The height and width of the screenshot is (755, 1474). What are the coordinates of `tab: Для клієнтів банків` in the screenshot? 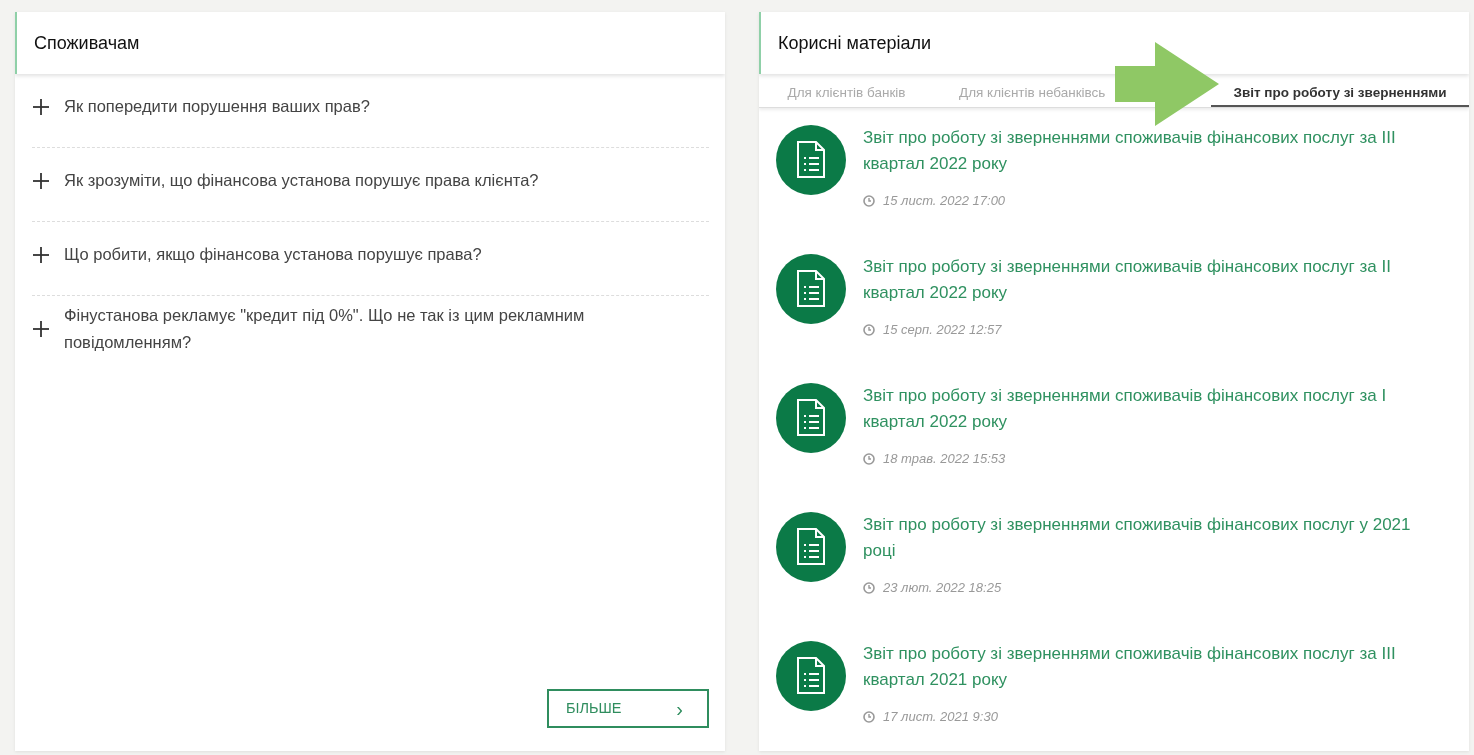 It's located at (846, 90).